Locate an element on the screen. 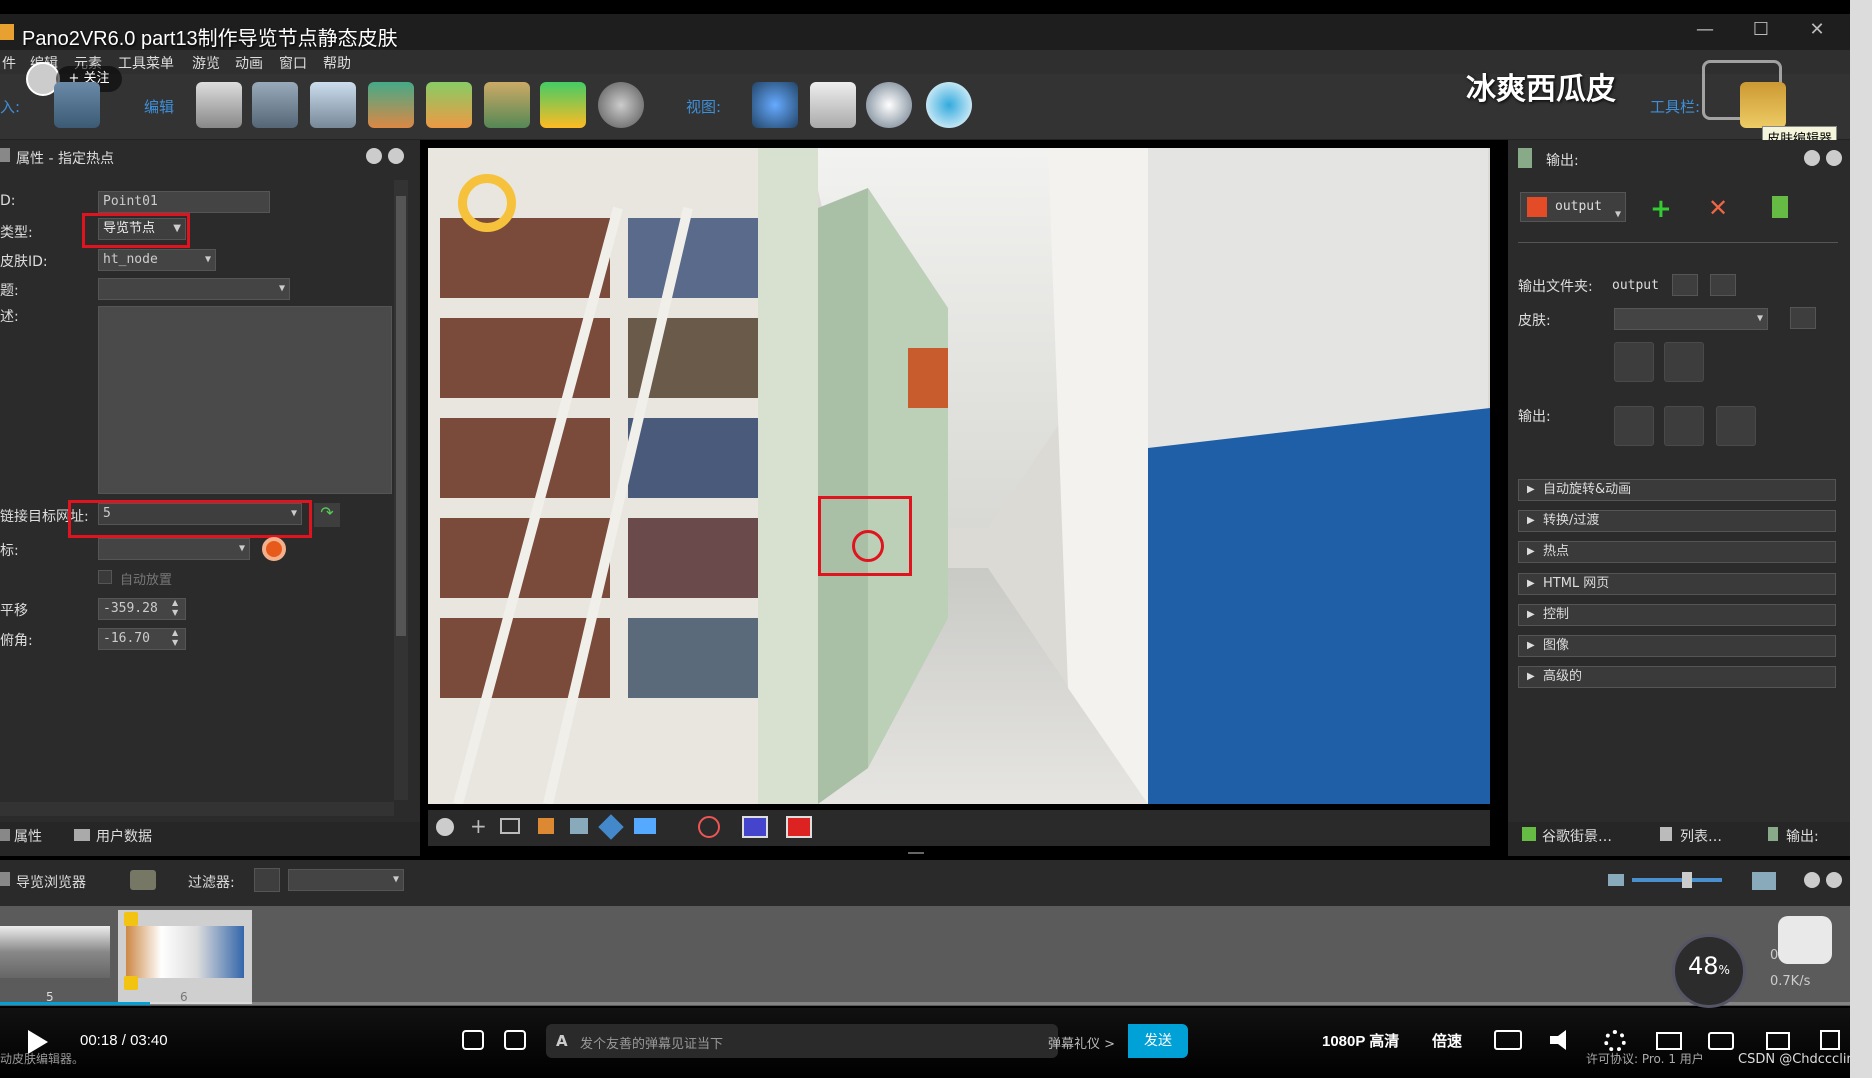  skin-folder-icon is located at coordinates (1803, 318).